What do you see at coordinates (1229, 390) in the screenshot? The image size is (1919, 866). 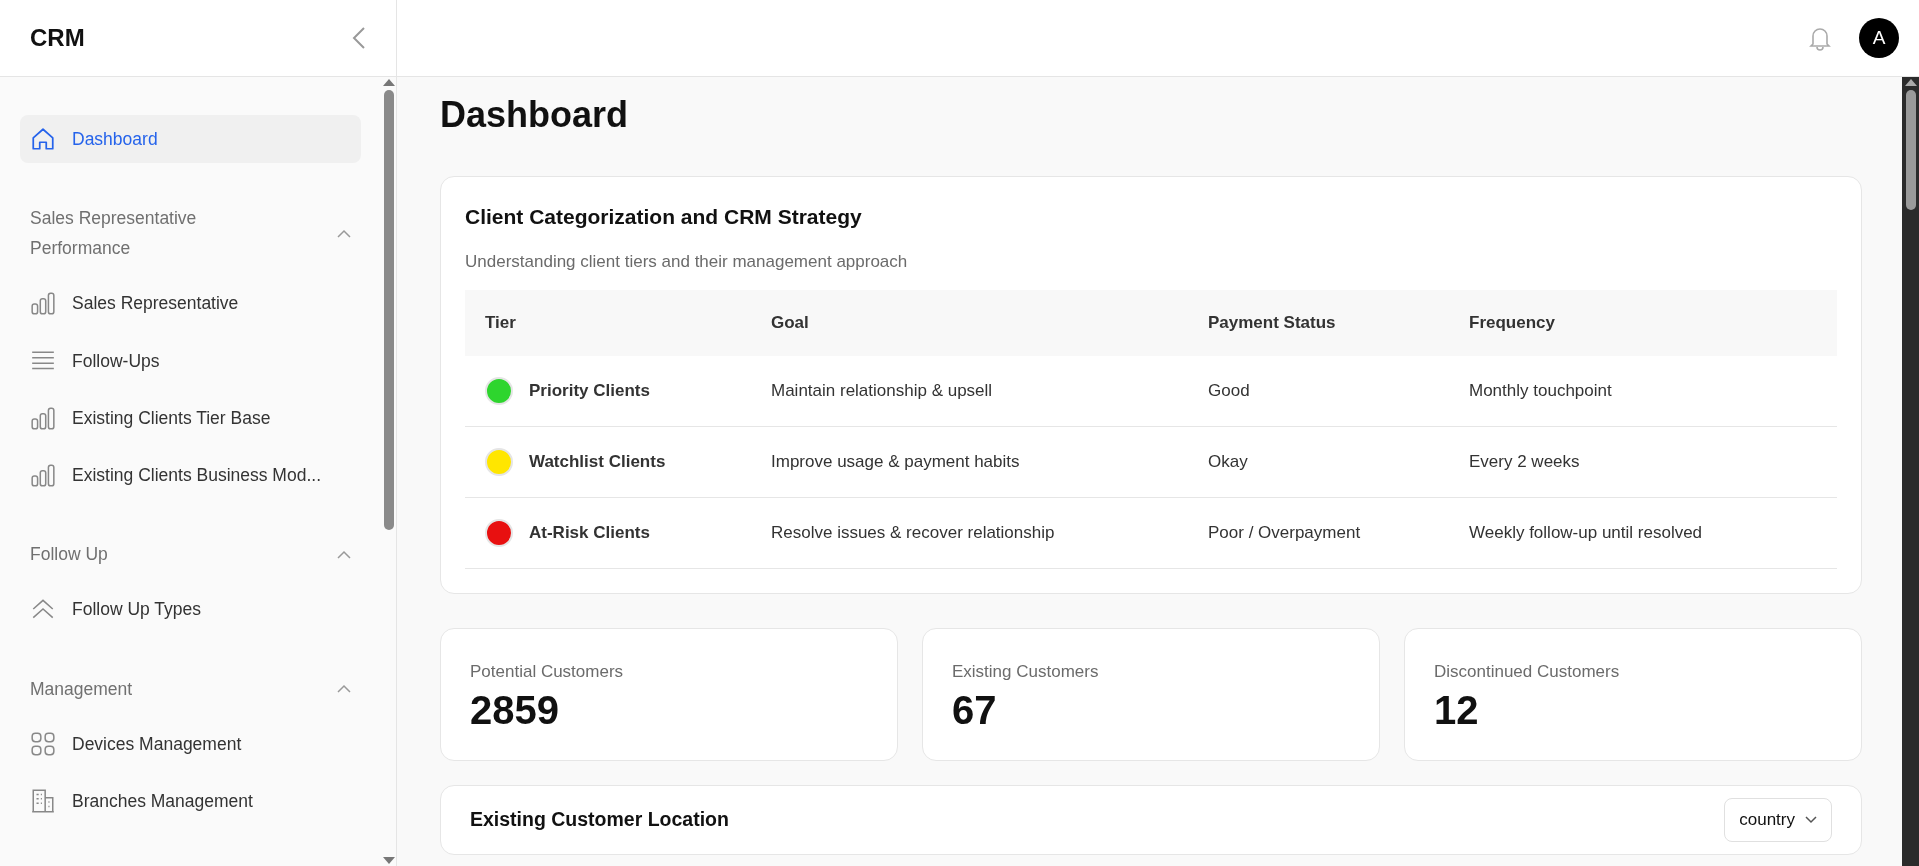 I see `table-cell-text: Good` at bounding box center [1229, 390].